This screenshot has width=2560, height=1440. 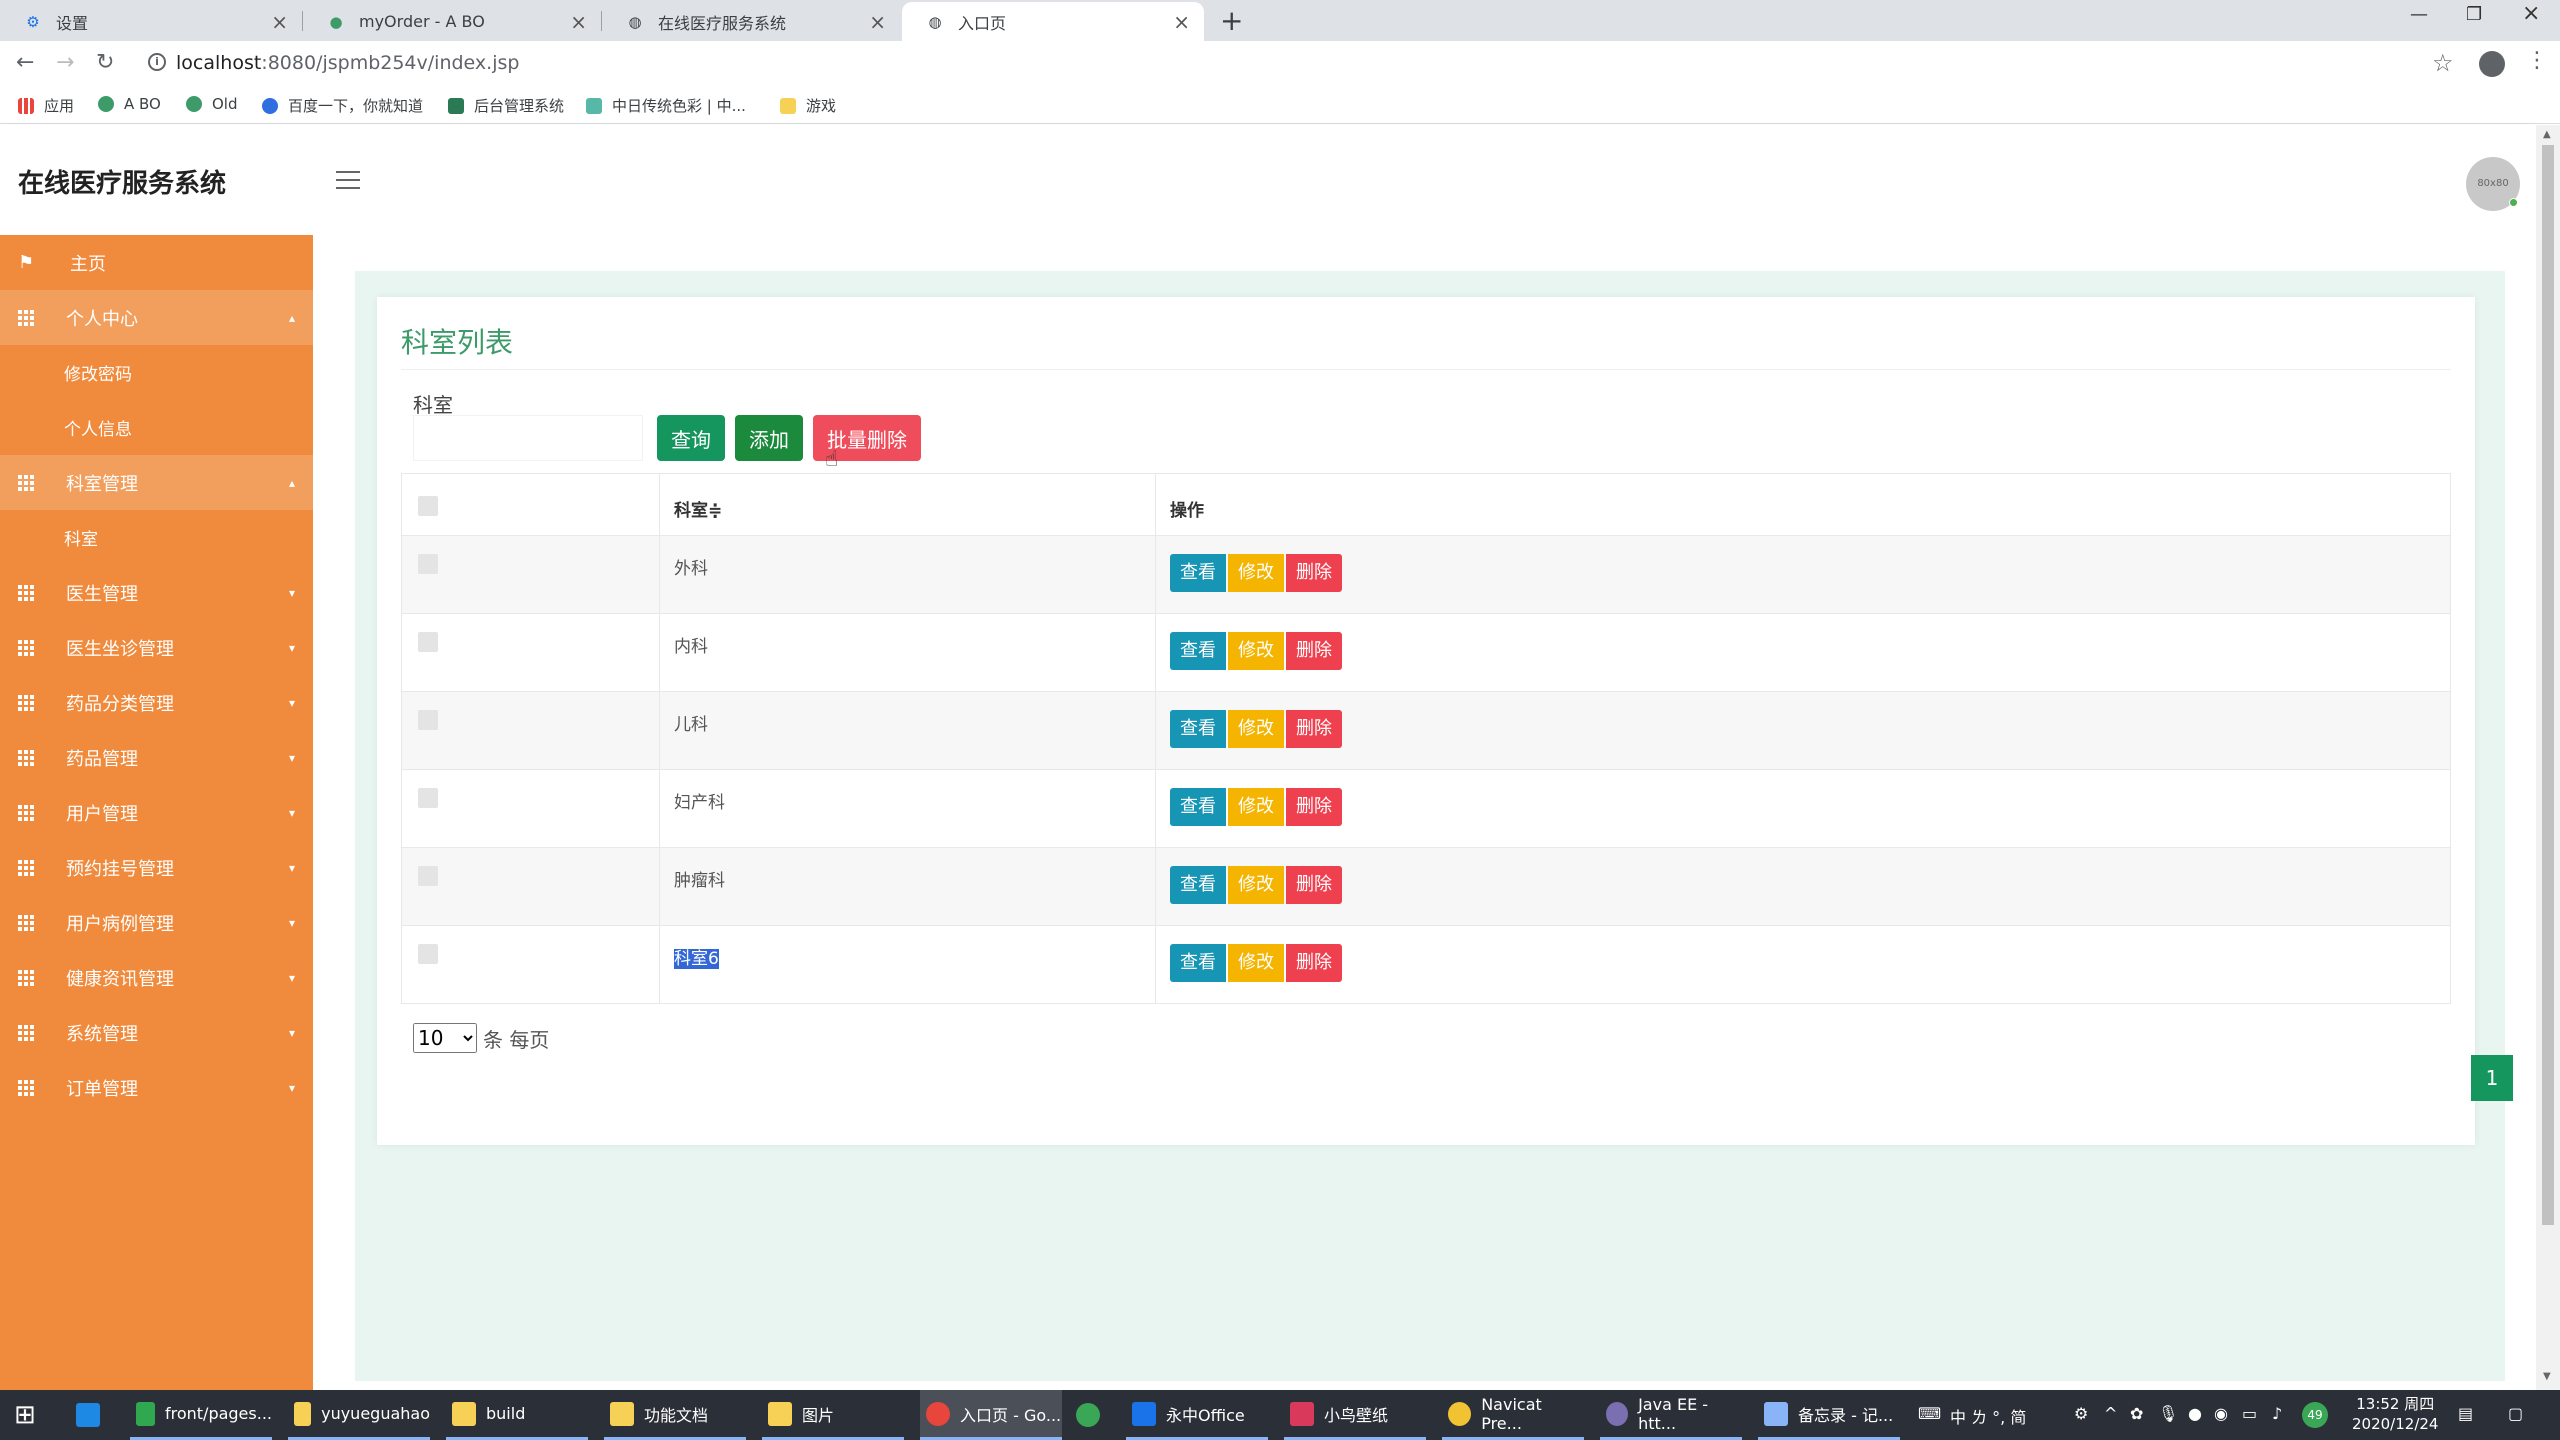 I want to click on bookmark-star-icon: ☆, so click(x=2443, y=63).